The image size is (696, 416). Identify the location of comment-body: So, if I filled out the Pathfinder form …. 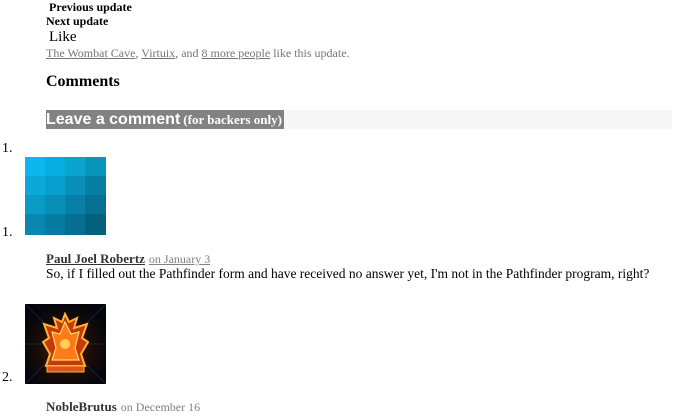
(348, 273).